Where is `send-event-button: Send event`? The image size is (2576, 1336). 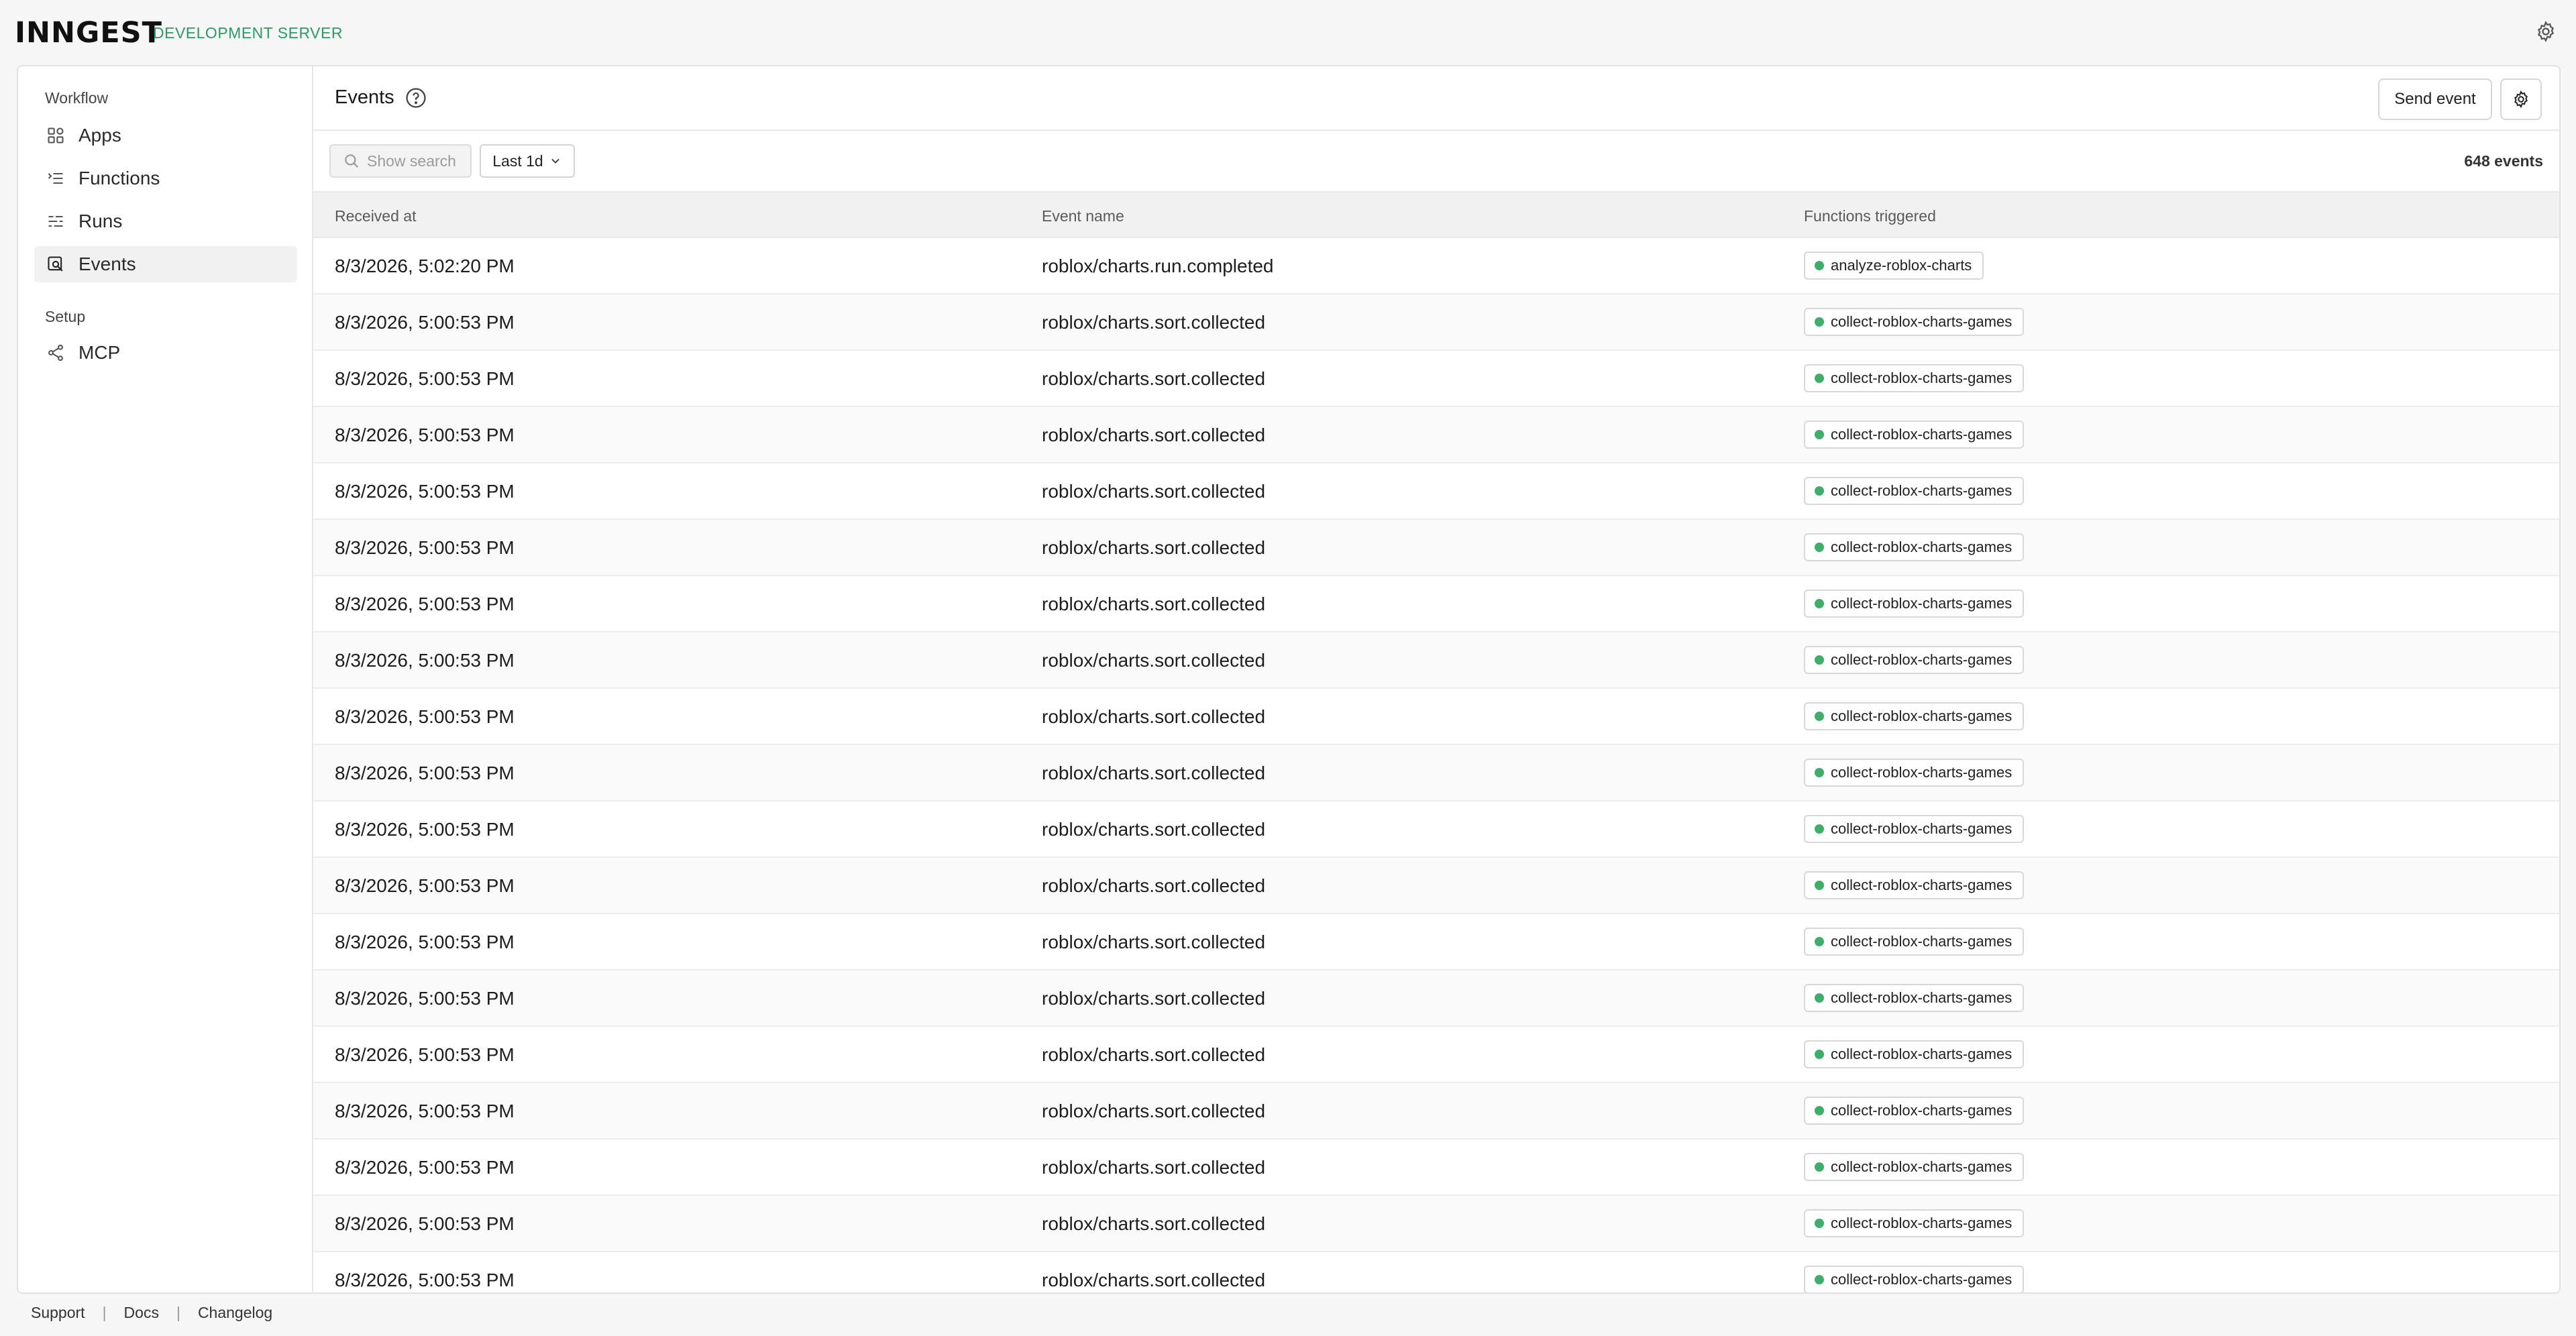
send-event-button: Send event is located at coordinates (2435, 99).